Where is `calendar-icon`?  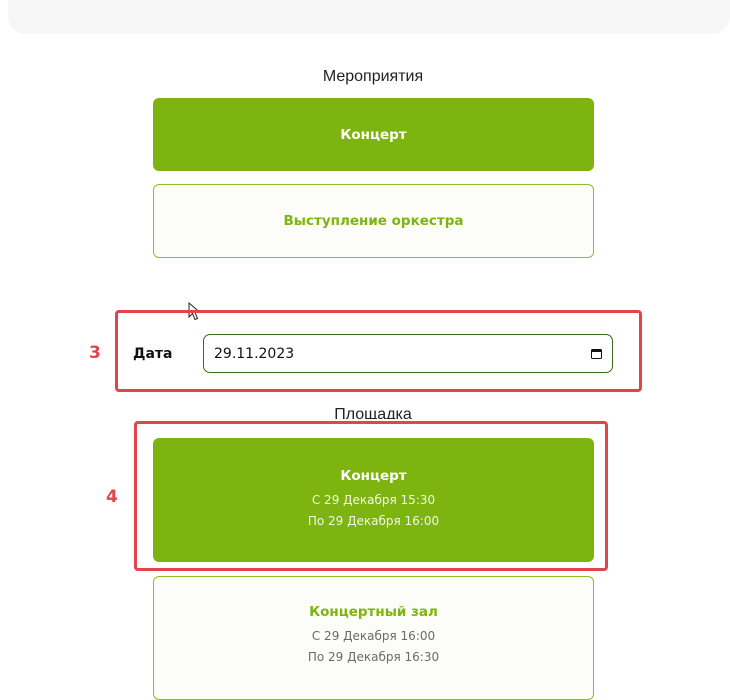 calendar-icon is located at coordinates (596, 353).